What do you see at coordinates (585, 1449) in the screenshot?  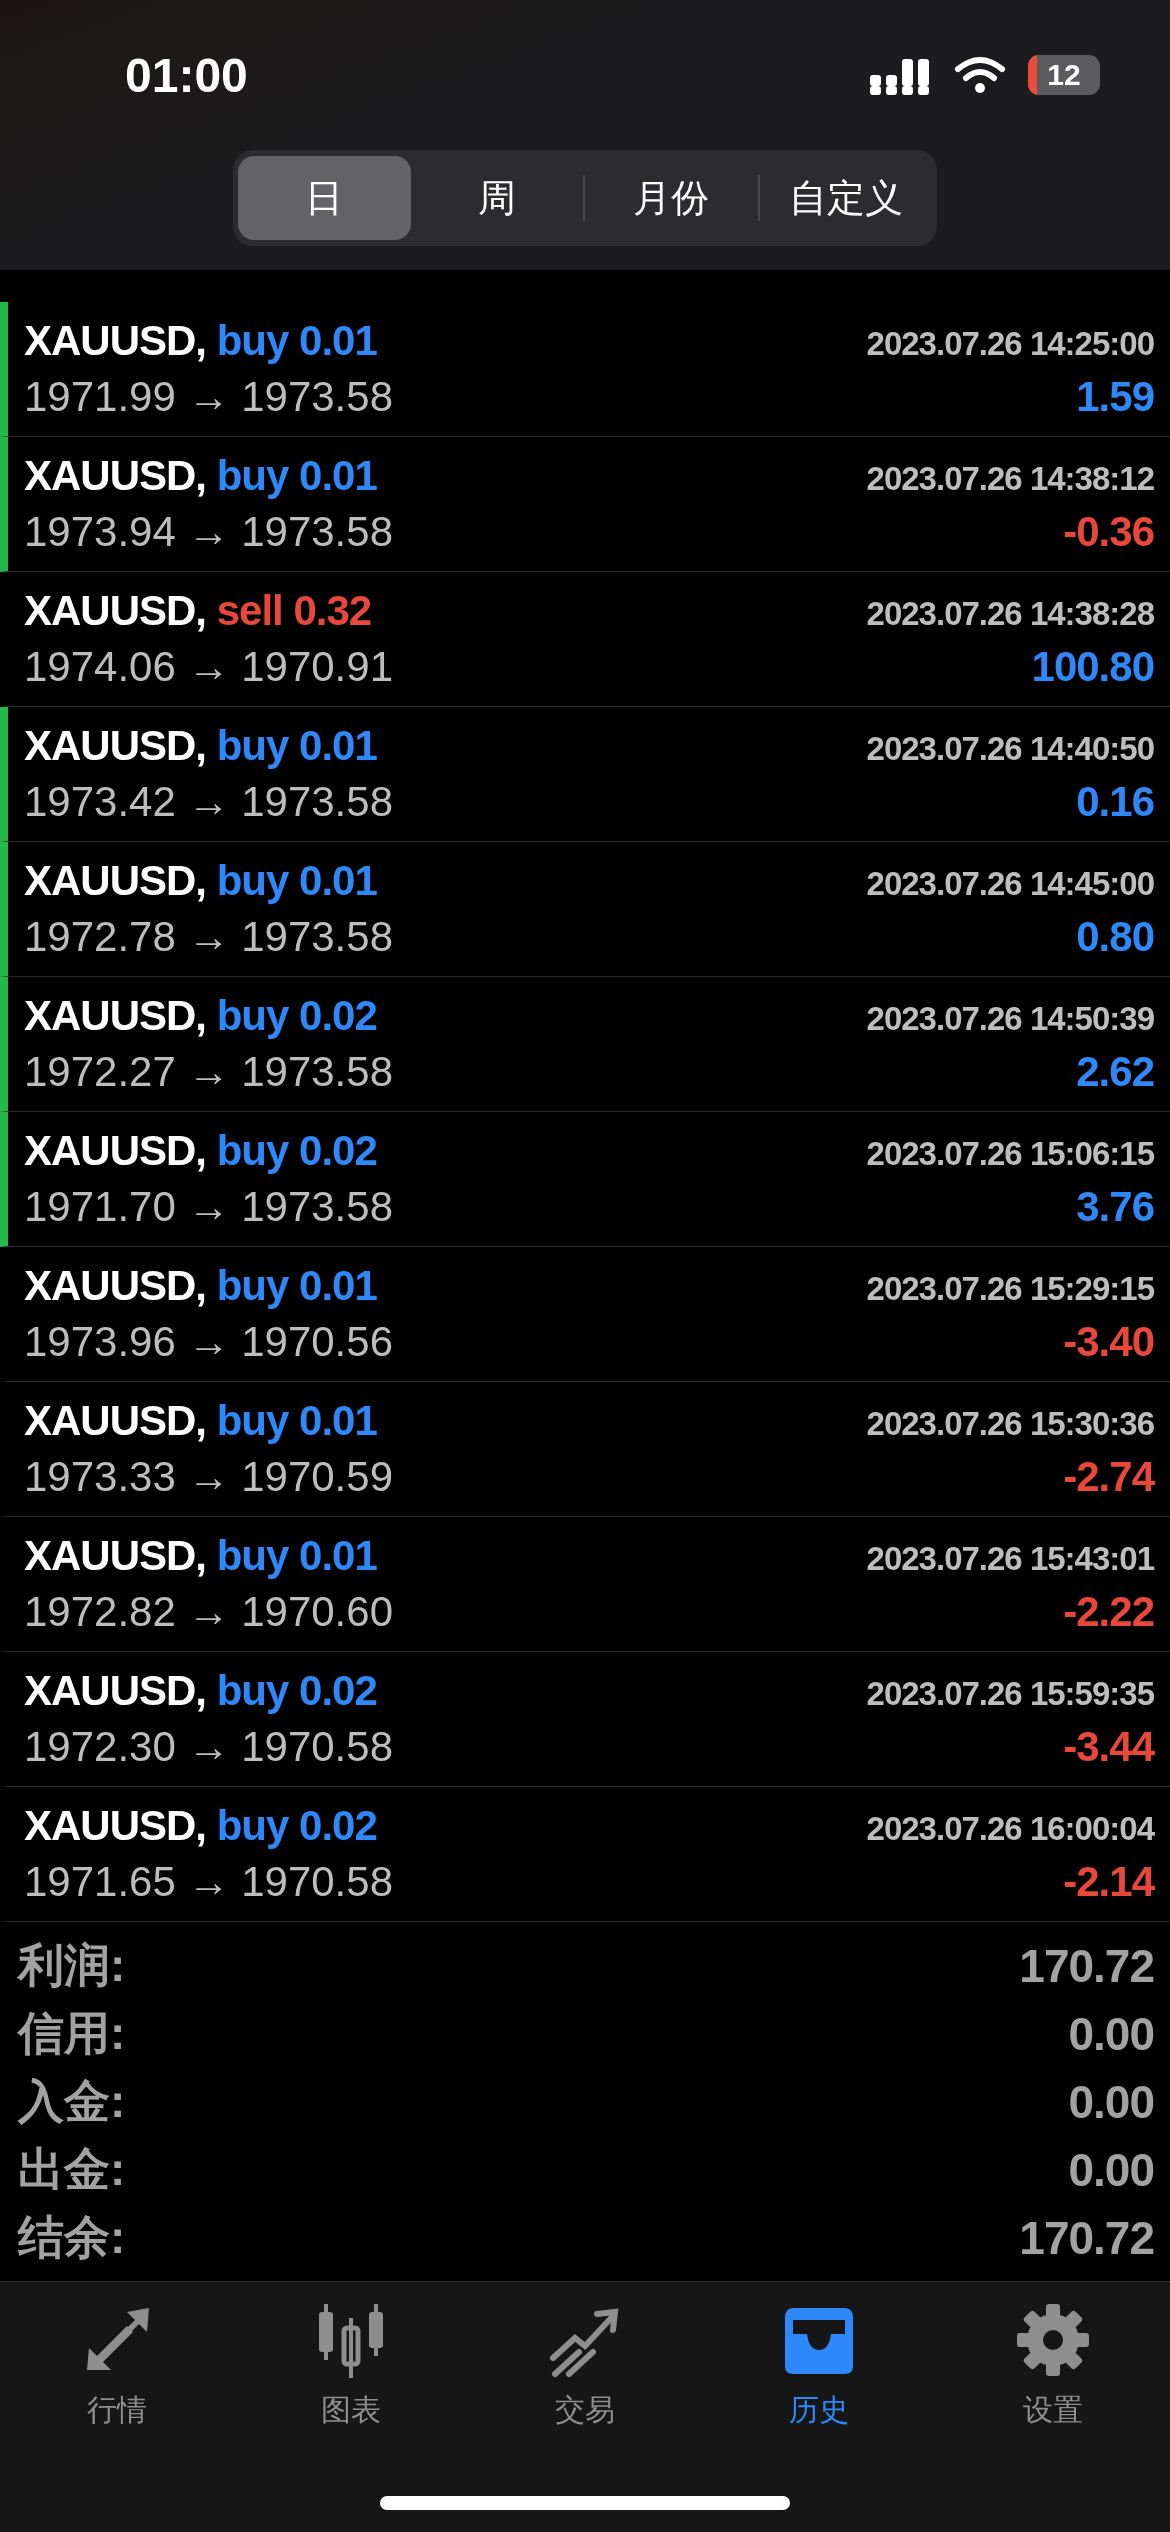 I see `deal-row: XAUUSD, buy 0.01 2023.07.26 15:30:36 1973.33 → 1970.59 -2.74` at bounding box center [585, 1449].